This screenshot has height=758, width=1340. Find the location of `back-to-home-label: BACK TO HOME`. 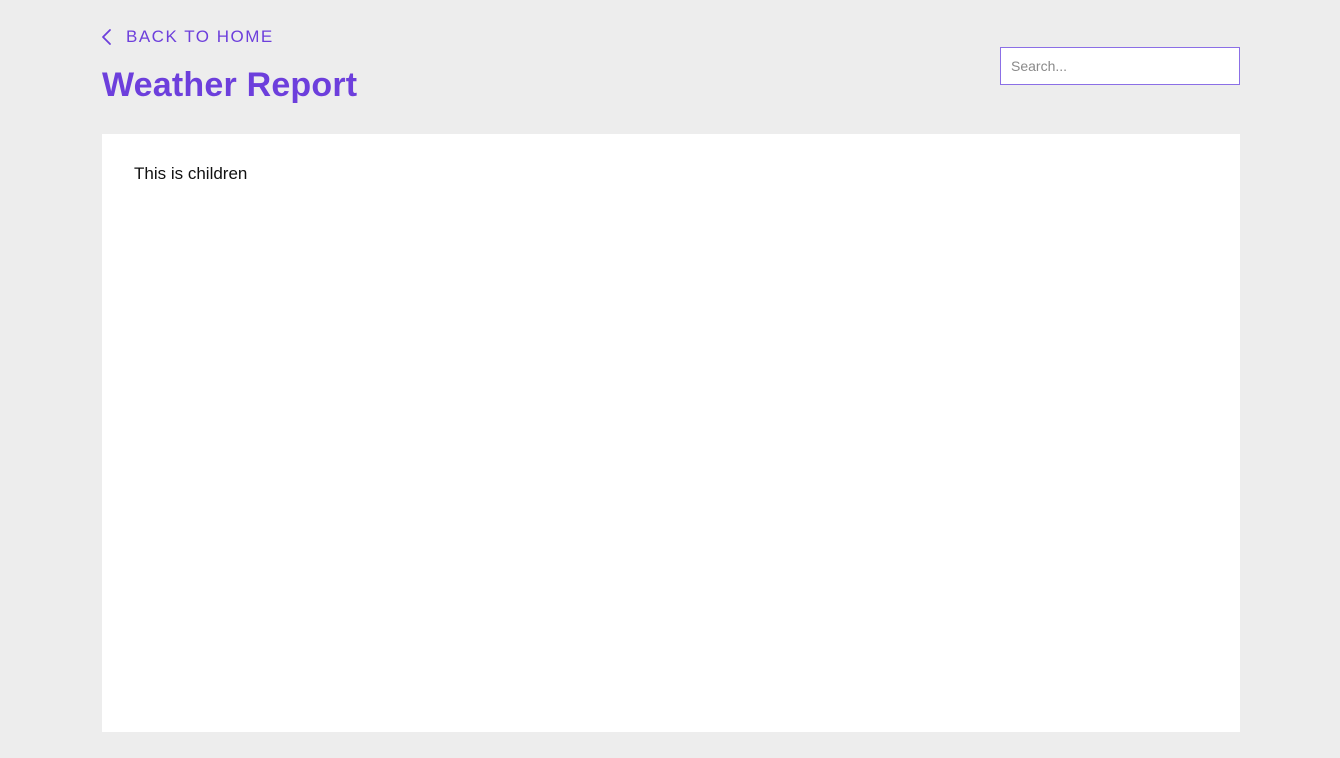

back-to-home-label: BACK TO HOME is located at coordinates (200, 36).